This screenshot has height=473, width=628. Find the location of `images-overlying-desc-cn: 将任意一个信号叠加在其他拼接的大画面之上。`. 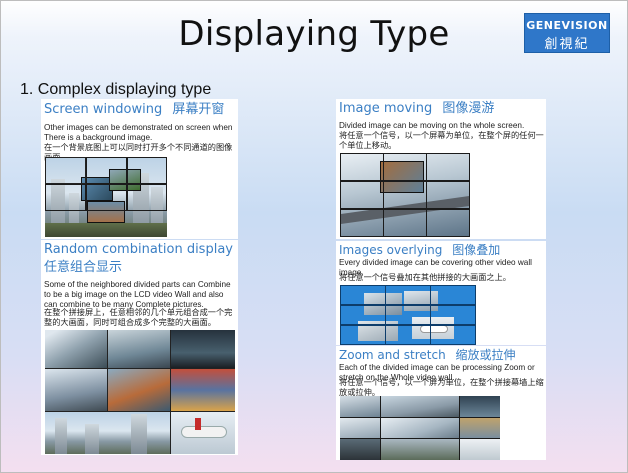

images-overlying-desc-cn: 将任意一个信号叠加在其他拼接的大画面之上。 is located at coordinates (425, 277).